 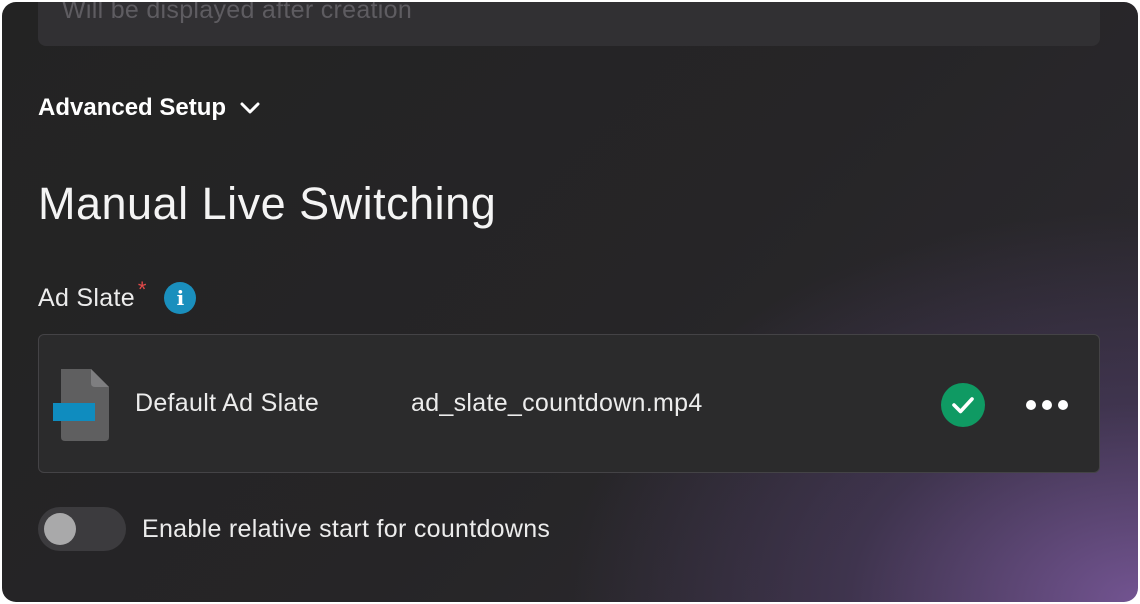 I want to click on ad-slate-label-row: Ad Slate * i, so click(x=117, y=297).